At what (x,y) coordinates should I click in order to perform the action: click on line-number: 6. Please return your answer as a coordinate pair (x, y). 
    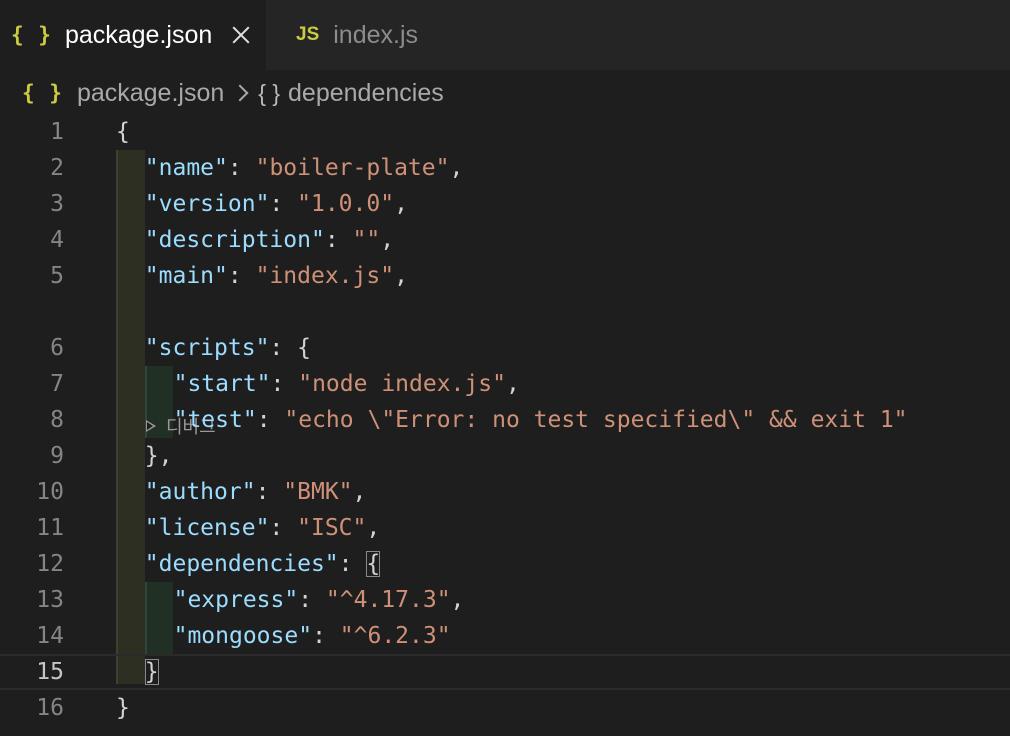
    Looking at the image, I should click on (57, 348).